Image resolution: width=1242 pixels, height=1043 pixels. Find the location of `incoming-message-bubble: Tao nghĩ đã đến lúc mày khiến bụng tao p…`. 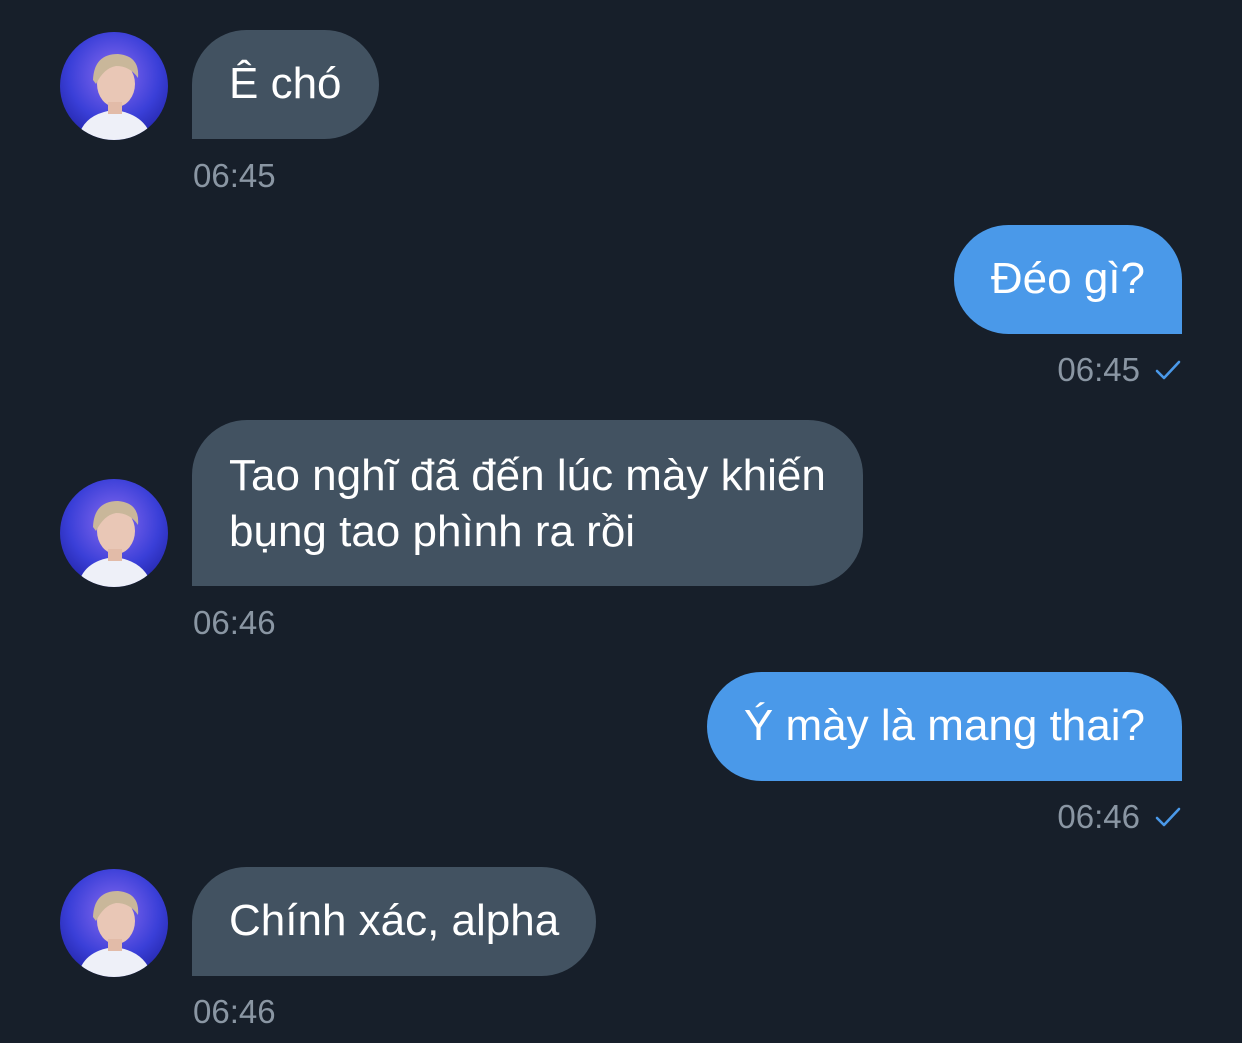

incoming-message-bubble: Tao nghĩ đã đến lúc mày khiến bụng tao p… is located at coordinates (527, 503).